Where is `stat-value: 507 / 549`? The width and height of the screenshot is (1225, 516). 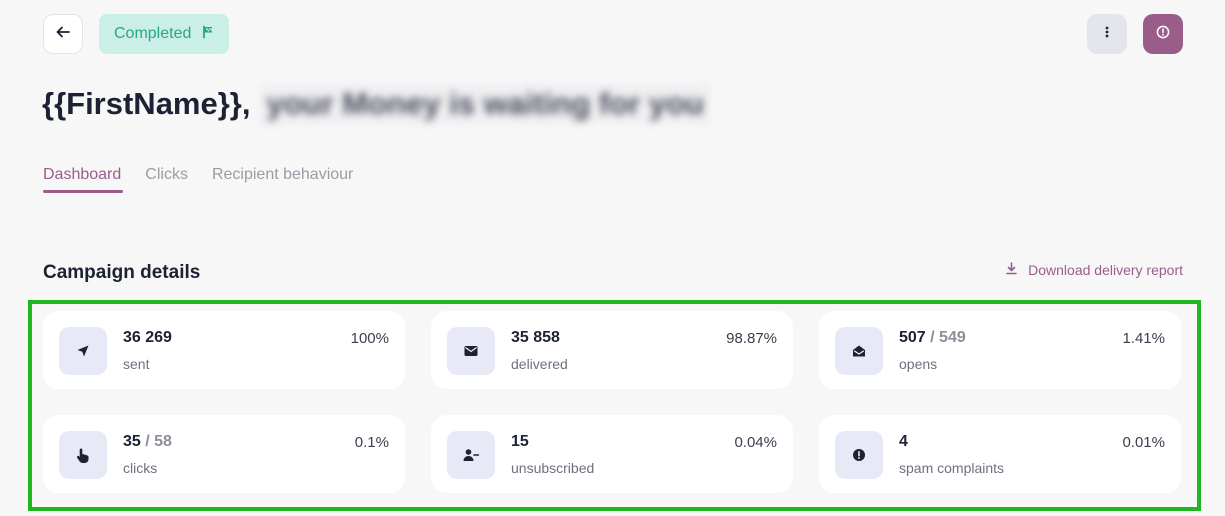
stat-value: 507 / 549 is located at coordinates (932, 337).